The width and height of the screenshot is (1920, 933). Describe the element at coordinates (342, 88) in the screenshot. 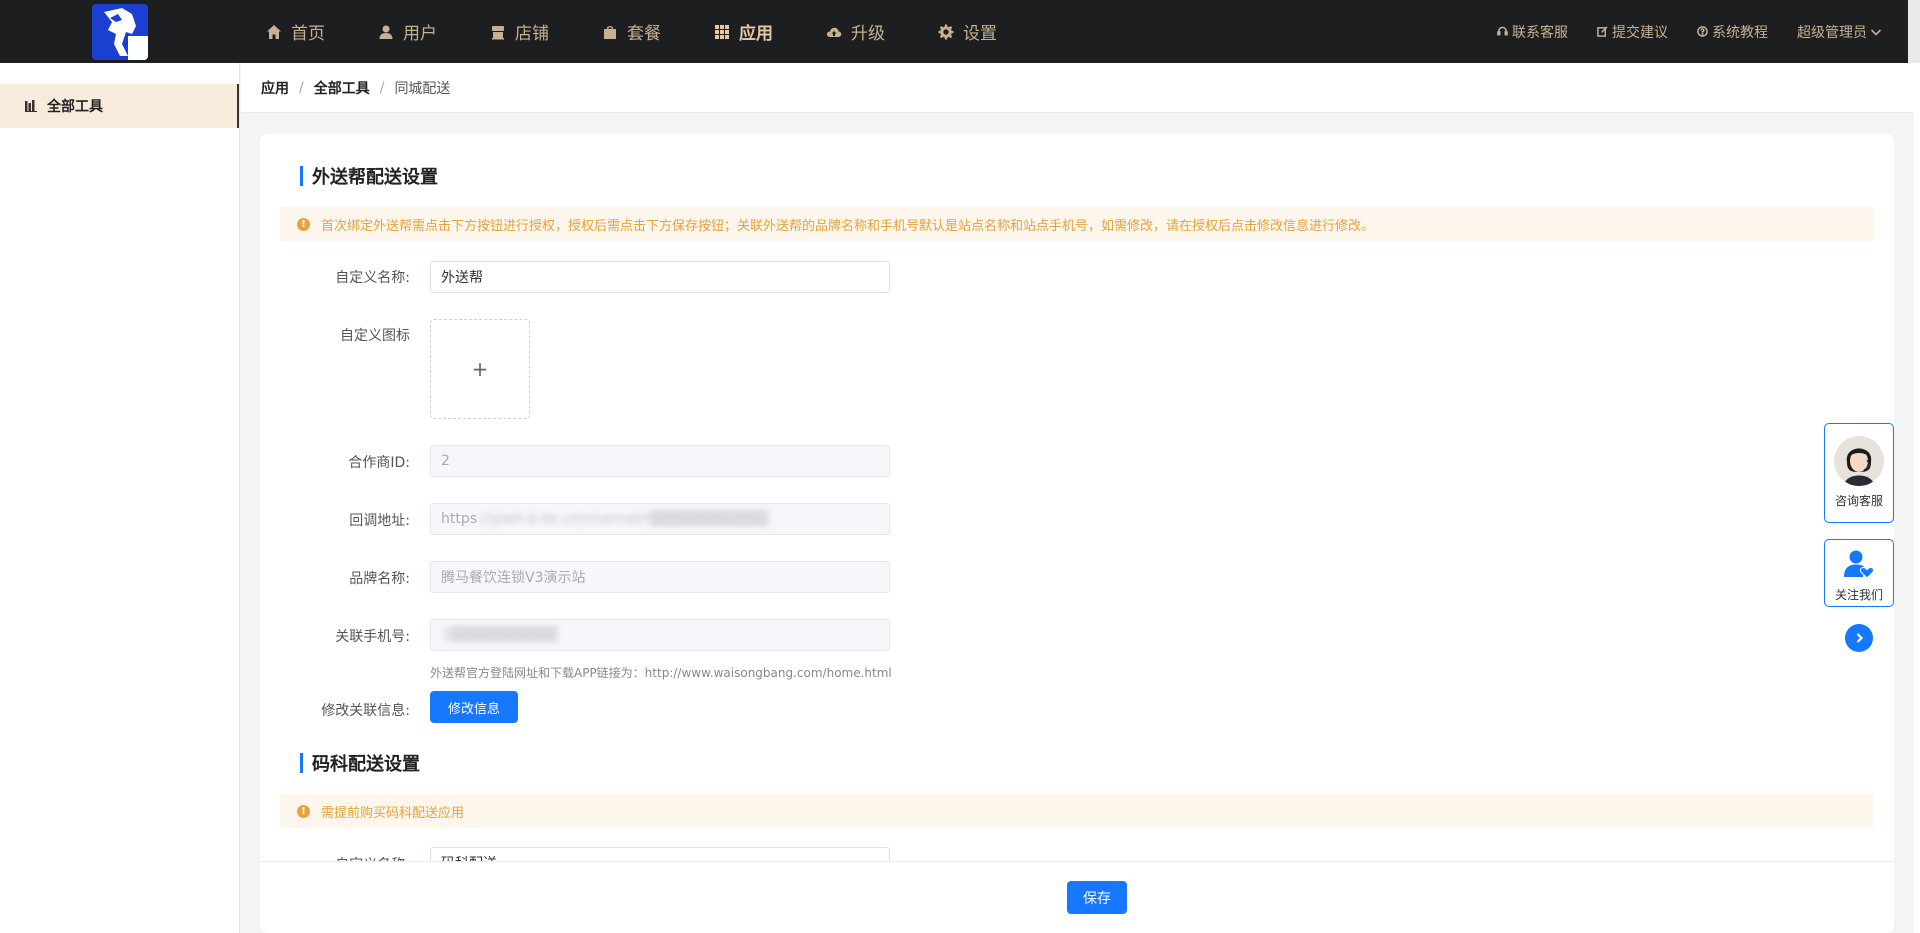

I see `breadcrumb-all-tools: 全部工具` at that location.